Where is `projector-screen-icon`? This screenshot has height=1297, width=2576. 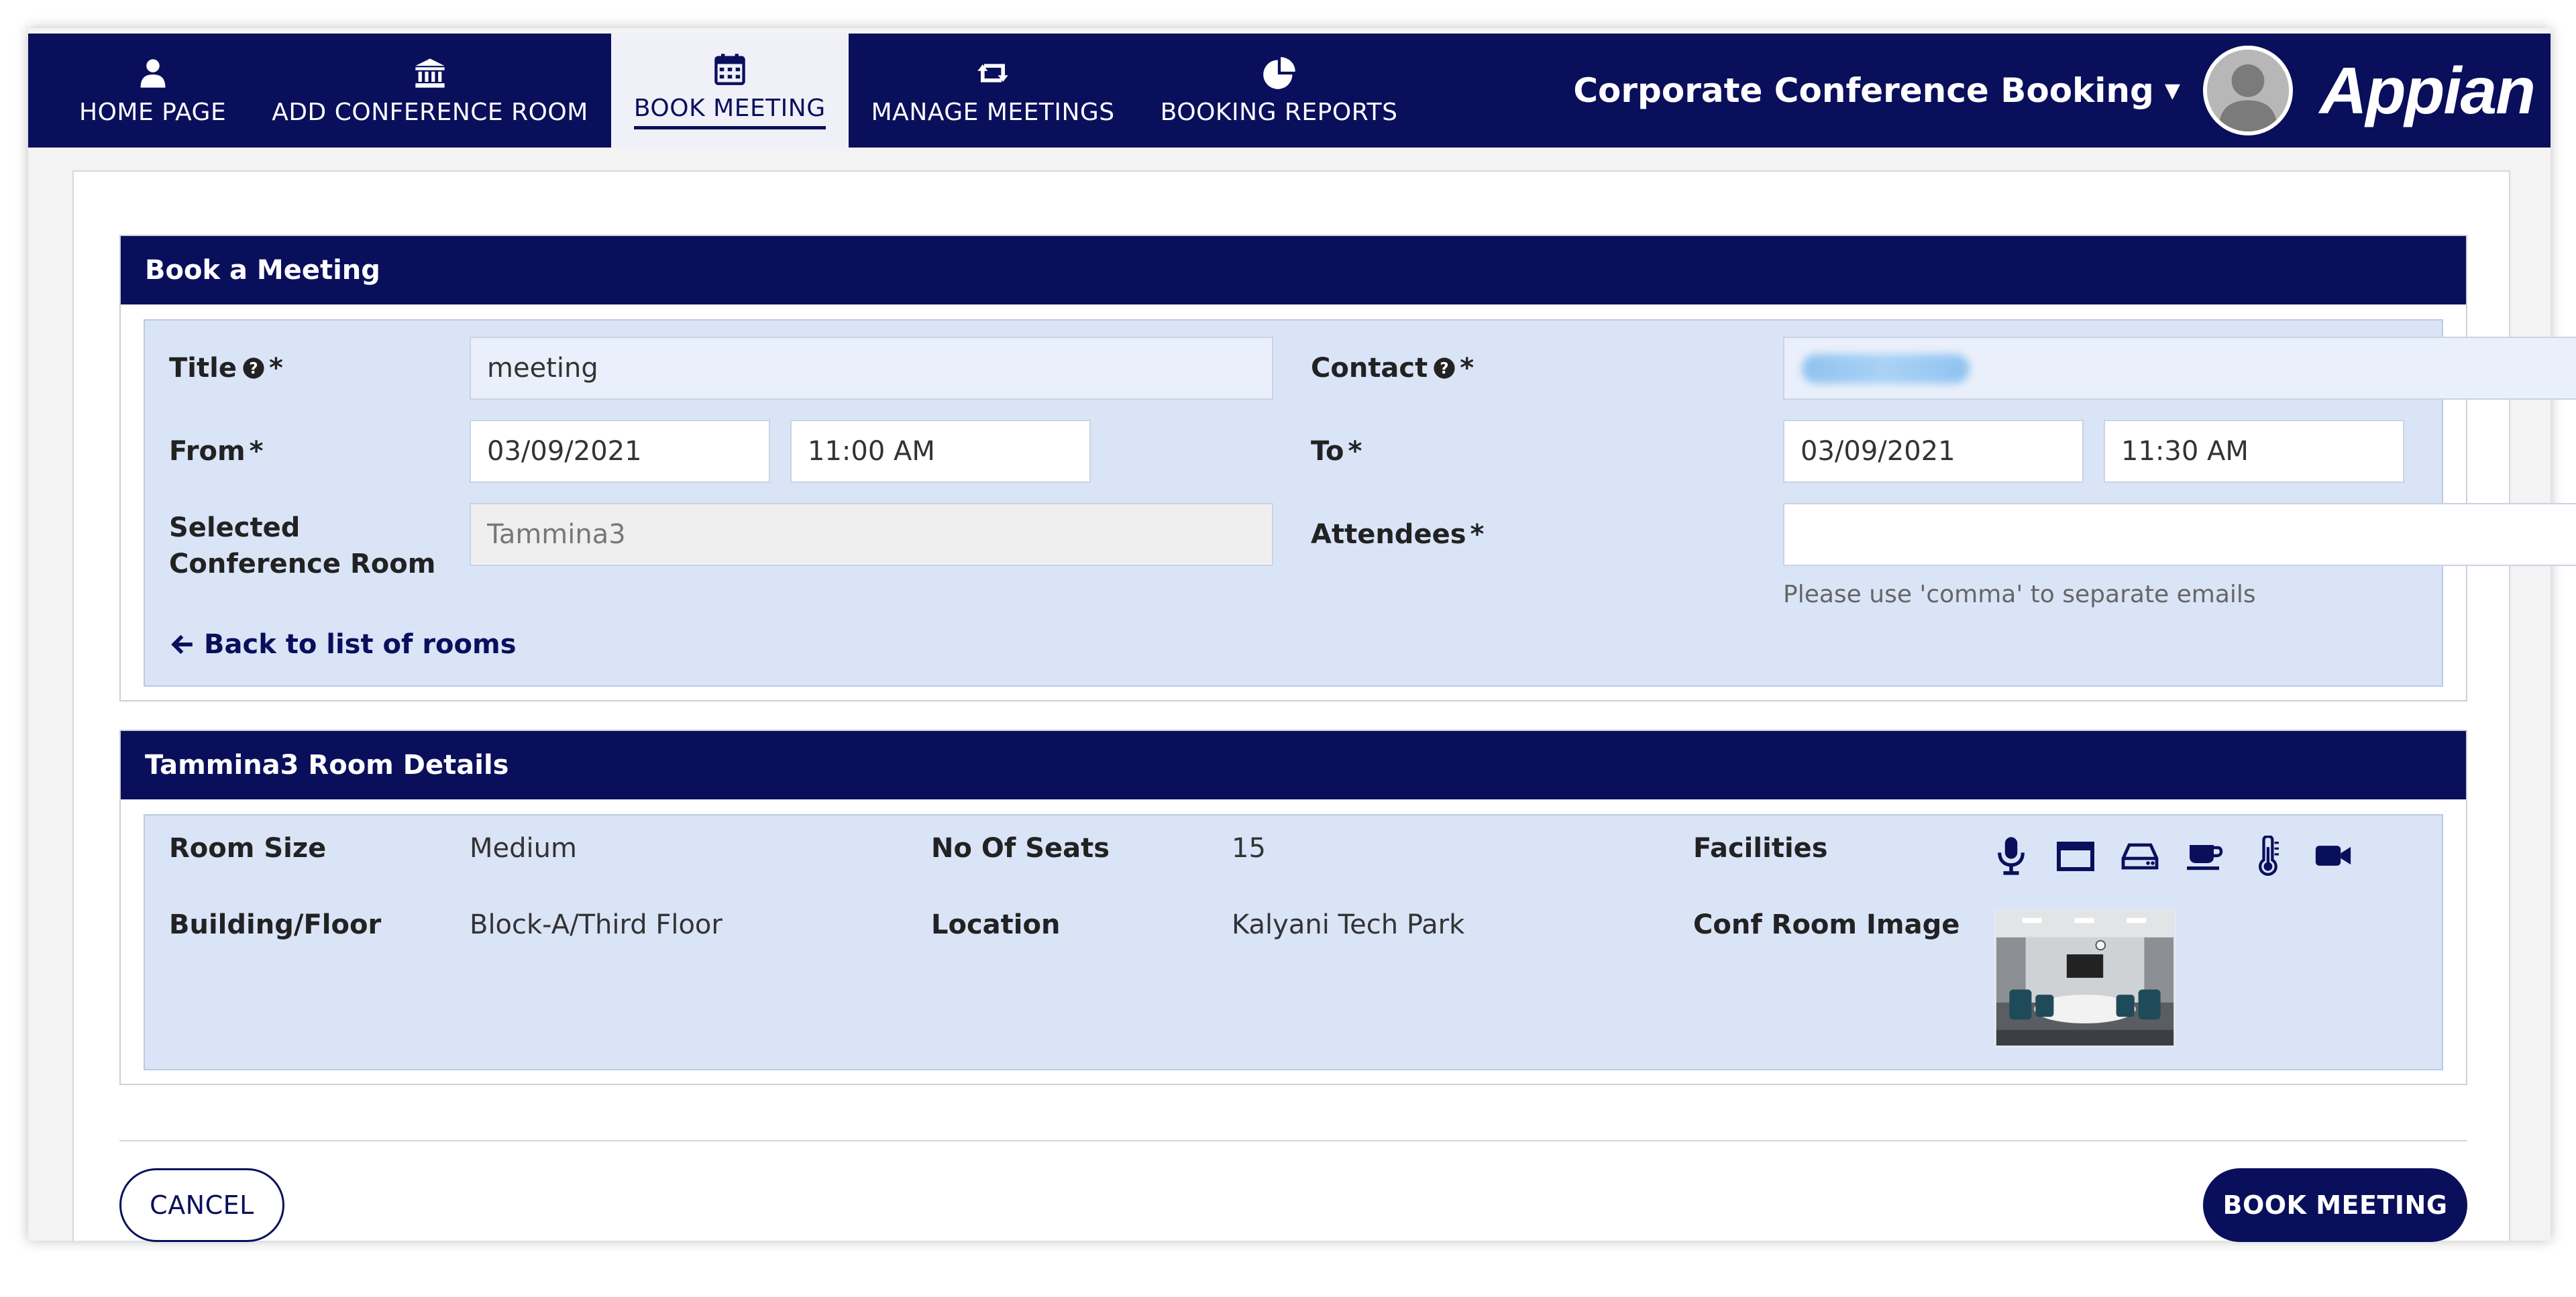
projector-screen-icon is located at coordinates (2075, 857).